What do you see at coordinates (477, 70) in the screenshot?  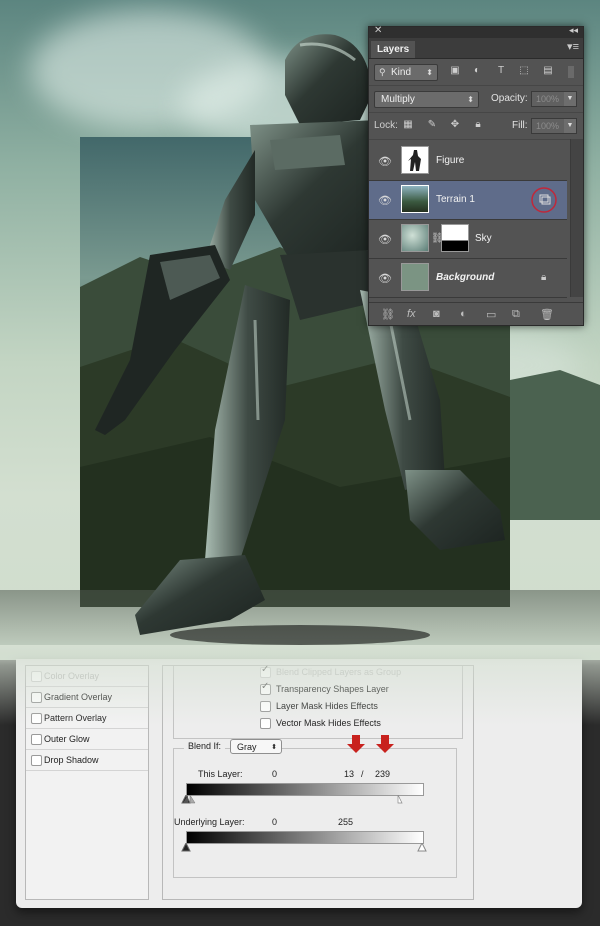 I see `adjustment-filter-icon: ◐` at bounding box center [477, 70].